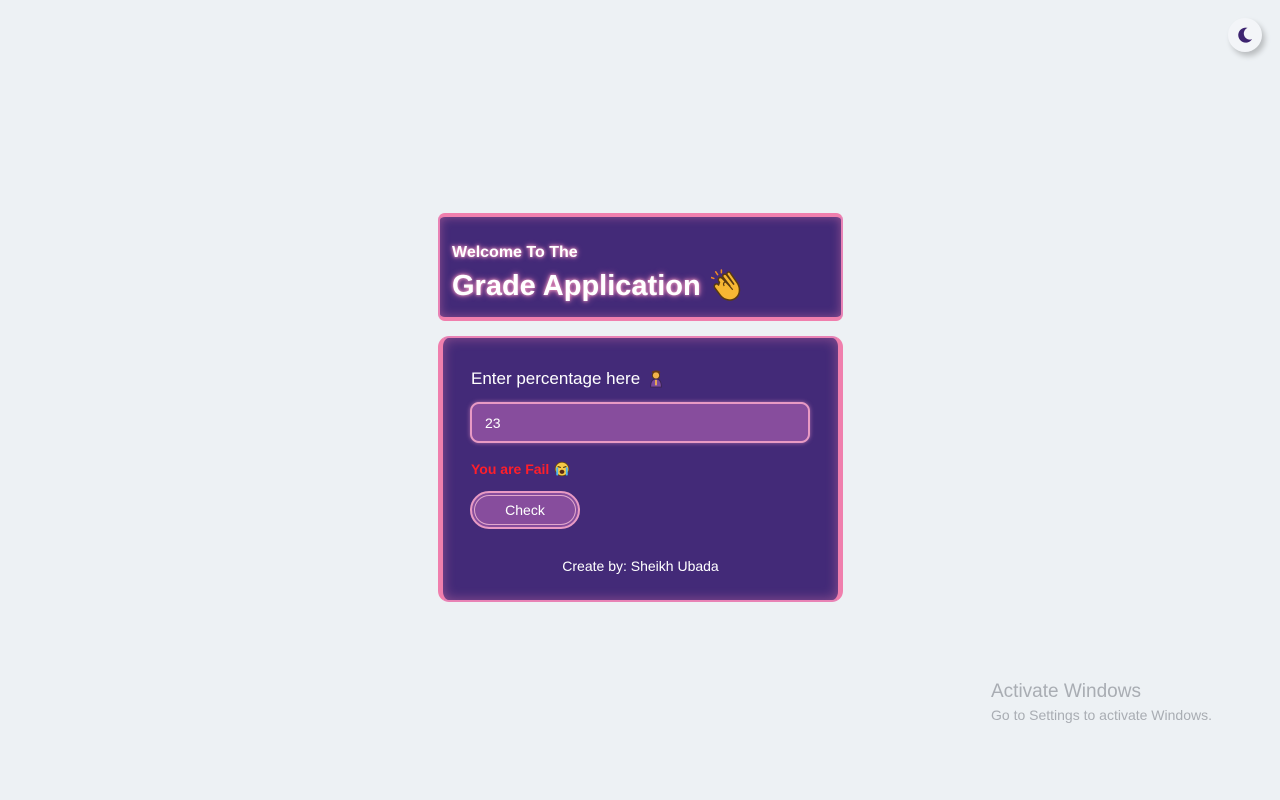  I want to click on theme-toggle-button, so click(1245, 35).